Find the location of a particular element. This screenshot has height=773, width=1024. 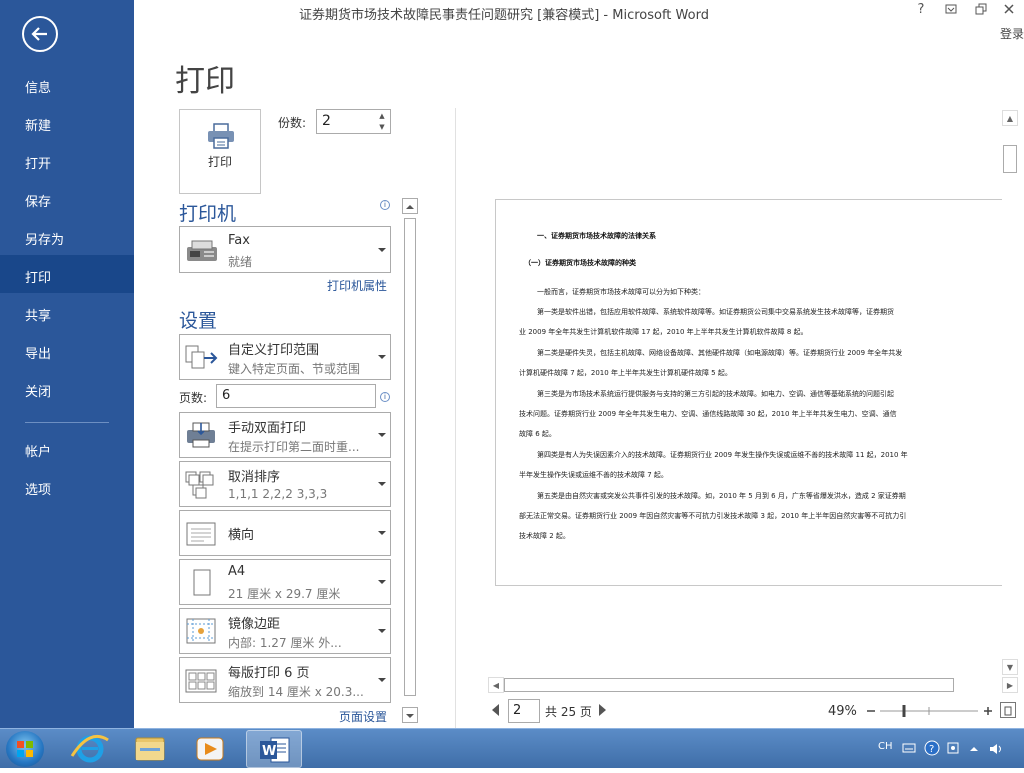

ime-settings-icon is located at coordinates (953, 748).